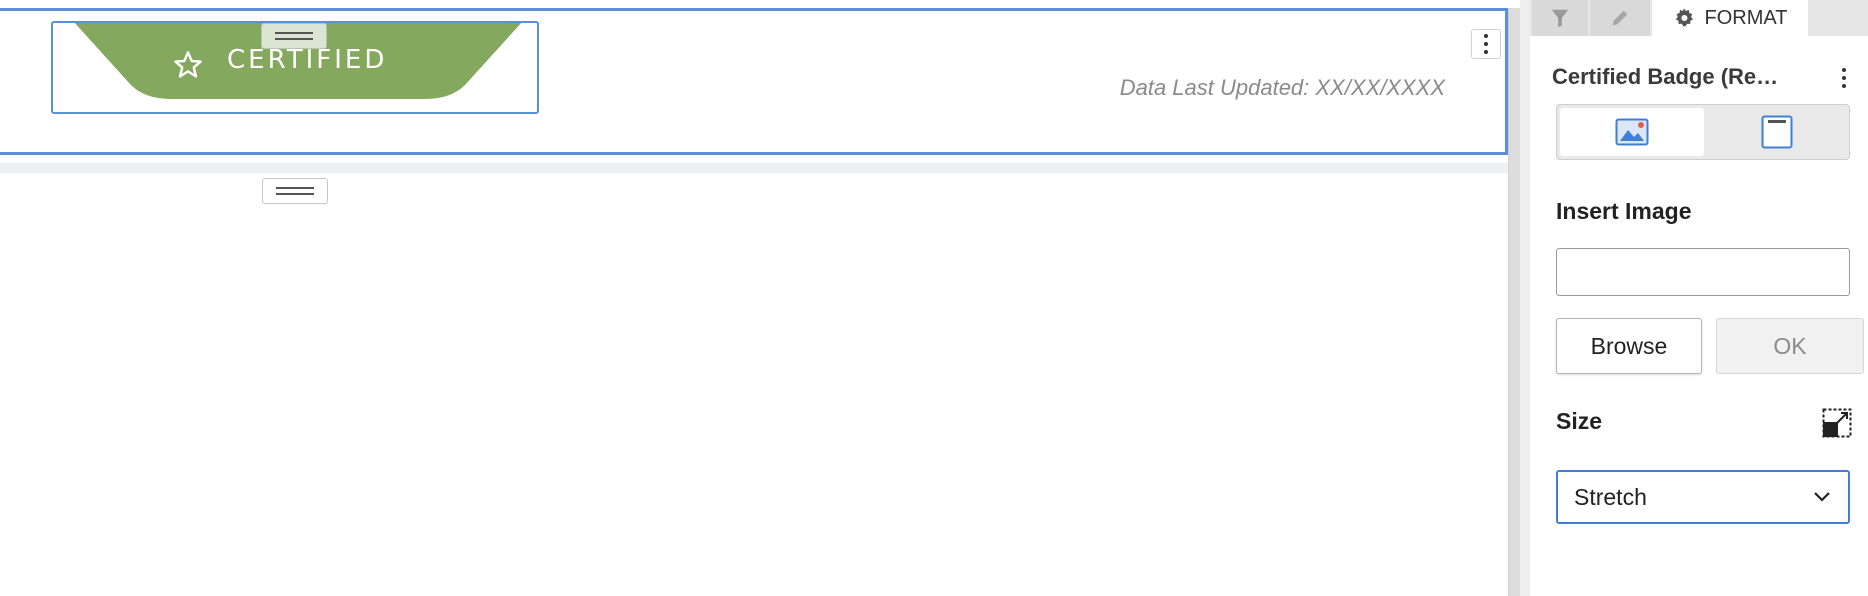 Image resolution: width=1868 pixels, height=596 pixels. I want to click on tab-edit, so click(1620, 18).